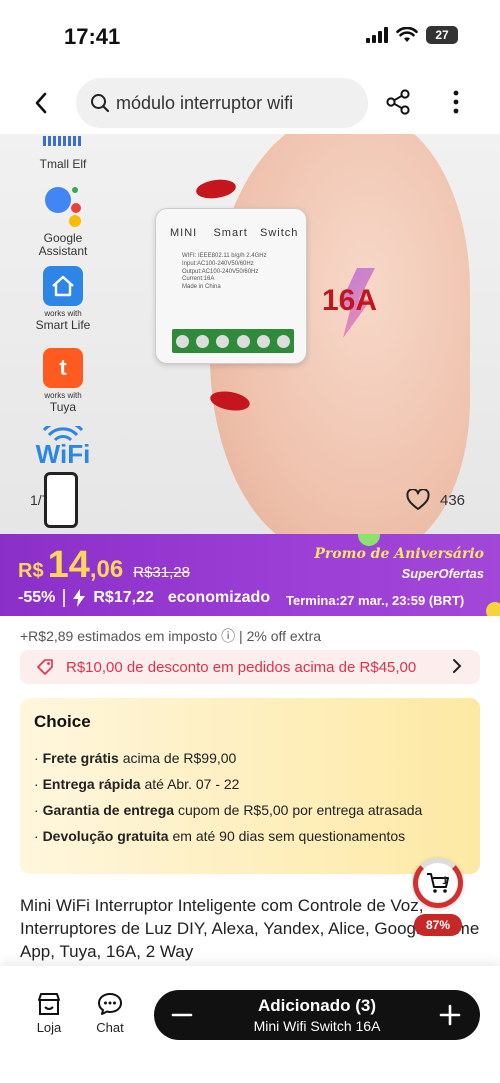  I want to click on amperage-badge: 16A, so click(350, 300).